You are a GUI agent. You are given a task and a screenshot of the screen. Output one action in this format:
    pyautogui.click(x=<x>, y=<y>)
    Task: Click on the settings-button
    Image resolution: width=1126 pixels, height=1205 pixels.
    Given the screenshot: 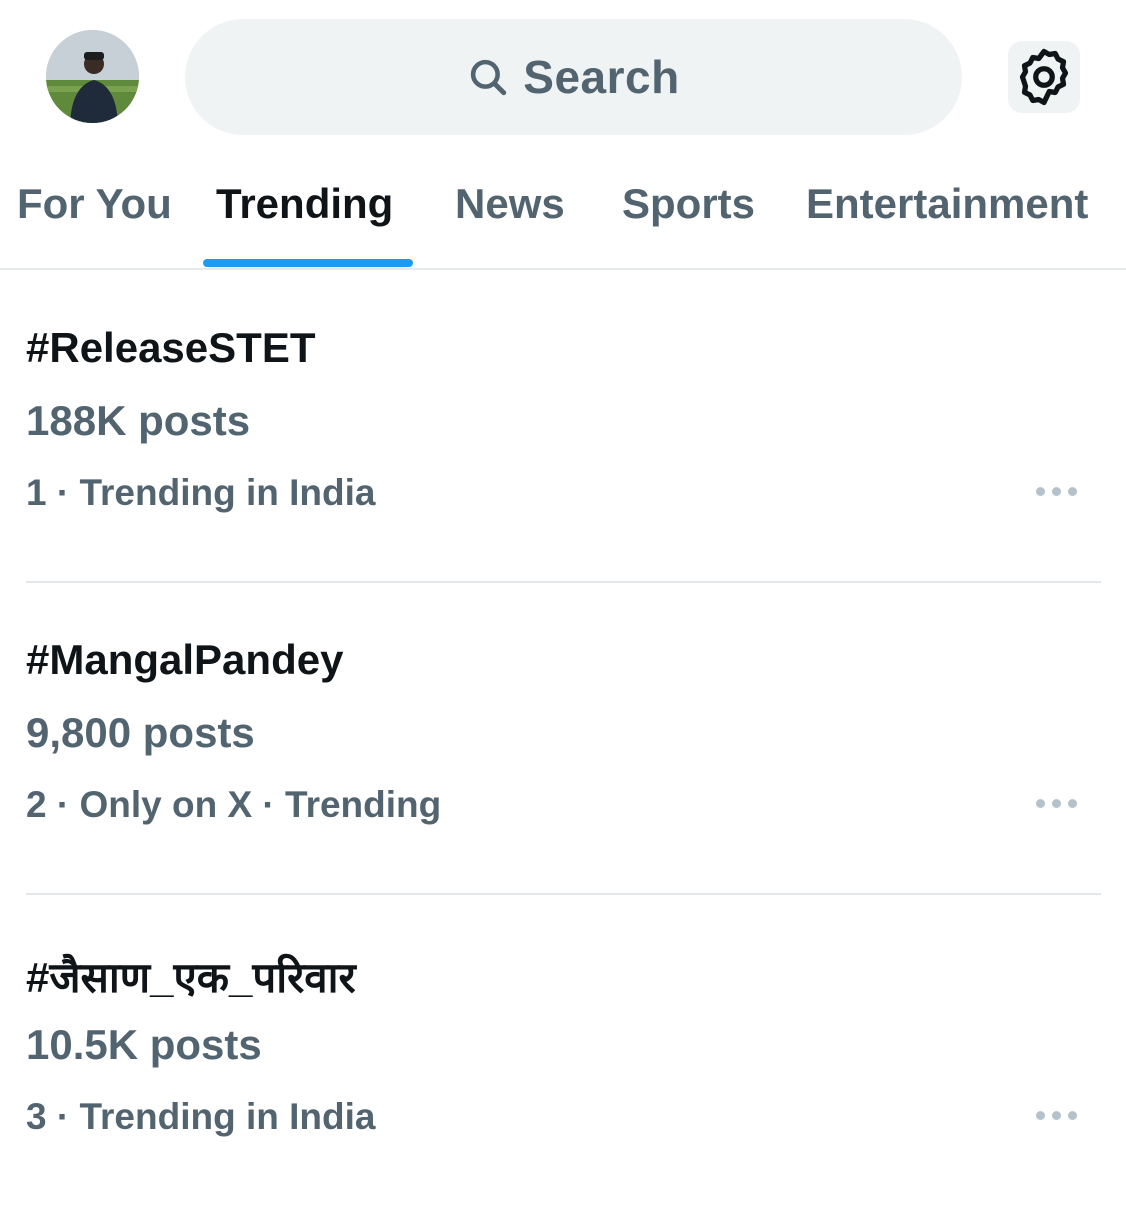 What is the action you would take?
    pyautogui.click(x=1044, y=77)
    